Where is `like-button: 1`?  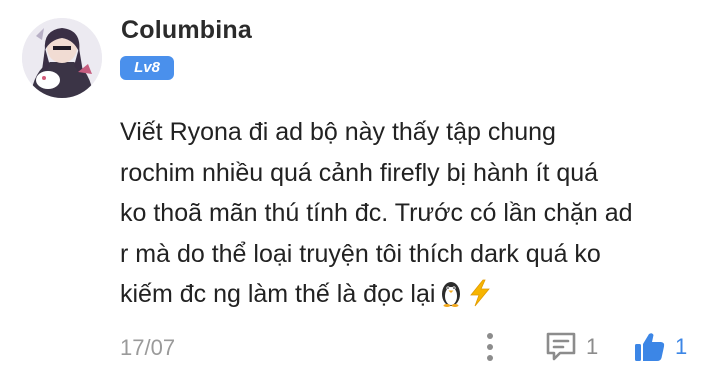
like-button: 1 is located at coordinates (660, 347).